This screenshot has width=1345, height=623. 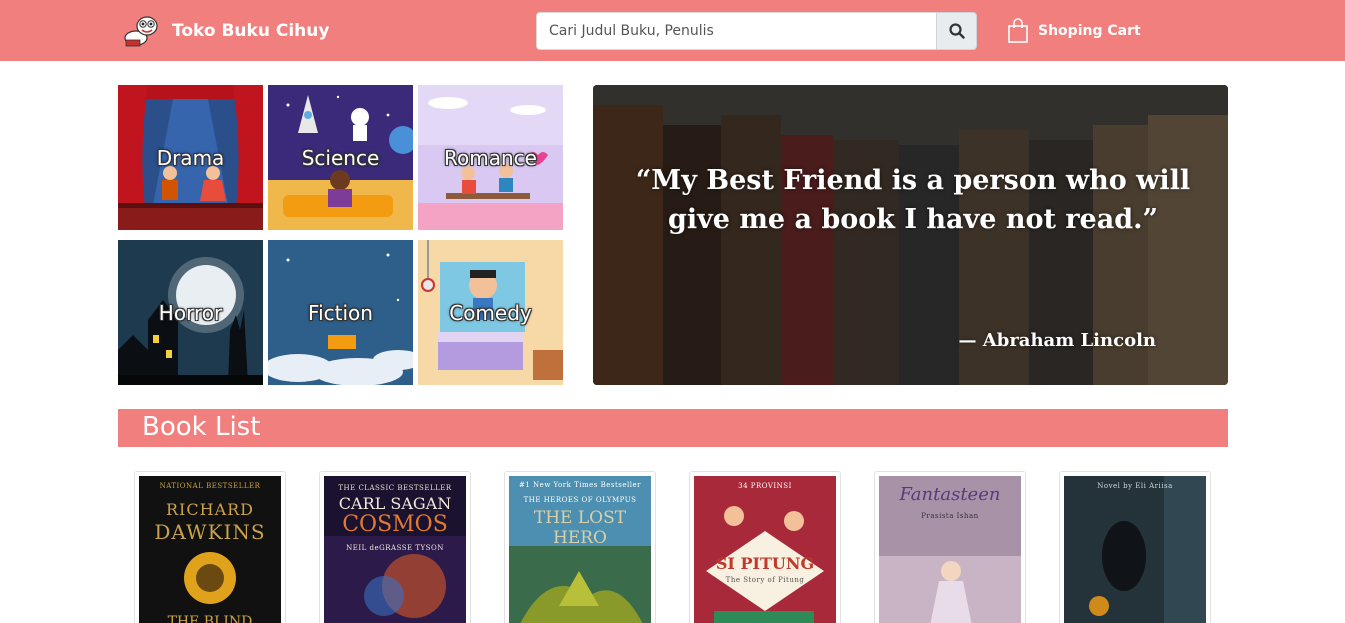 I want to click on cover-title-text: COSMOS, so click(x=395, y=524).